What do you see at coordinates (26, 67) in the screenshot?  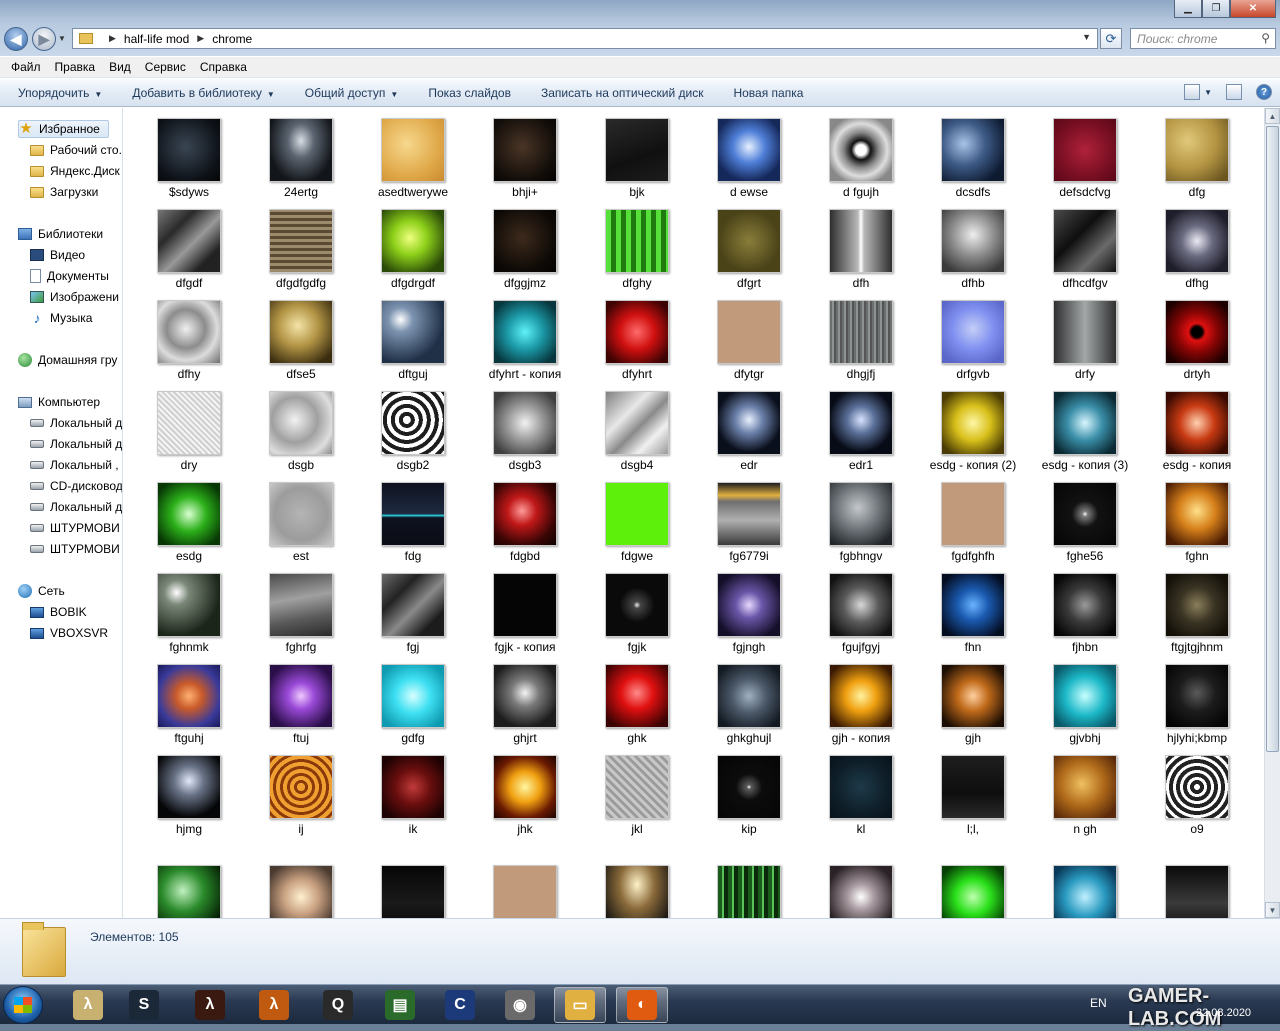 I see `menu-file: Файл` at bounding box center [26, 67].